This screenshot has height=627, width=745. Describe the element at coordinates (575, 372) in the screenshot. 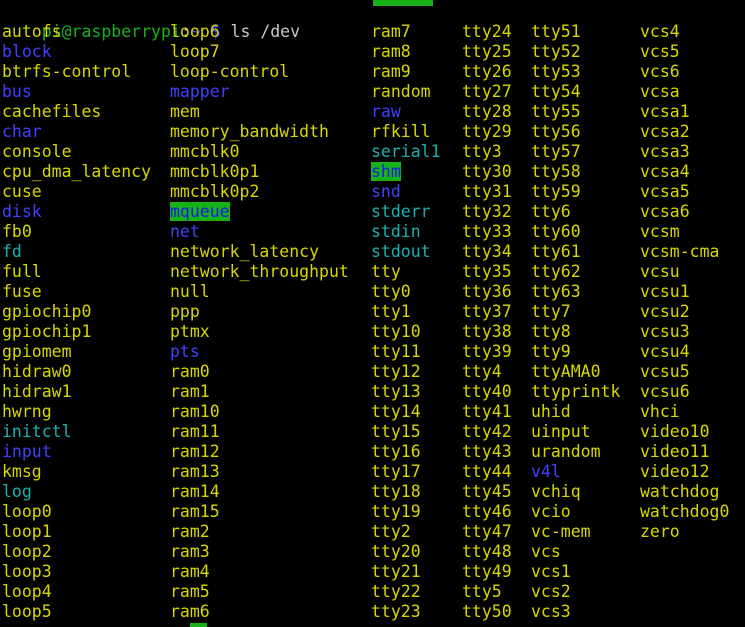

I see `ls-entry: ttyAMA0` at that location.